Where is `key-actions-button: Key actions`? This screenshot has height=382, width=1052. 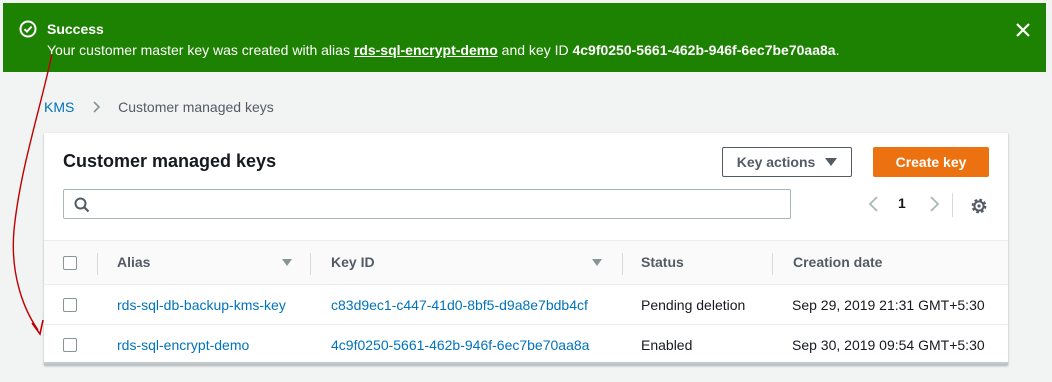
key-actions-button: Key actions is located at coordinates (787, 162).